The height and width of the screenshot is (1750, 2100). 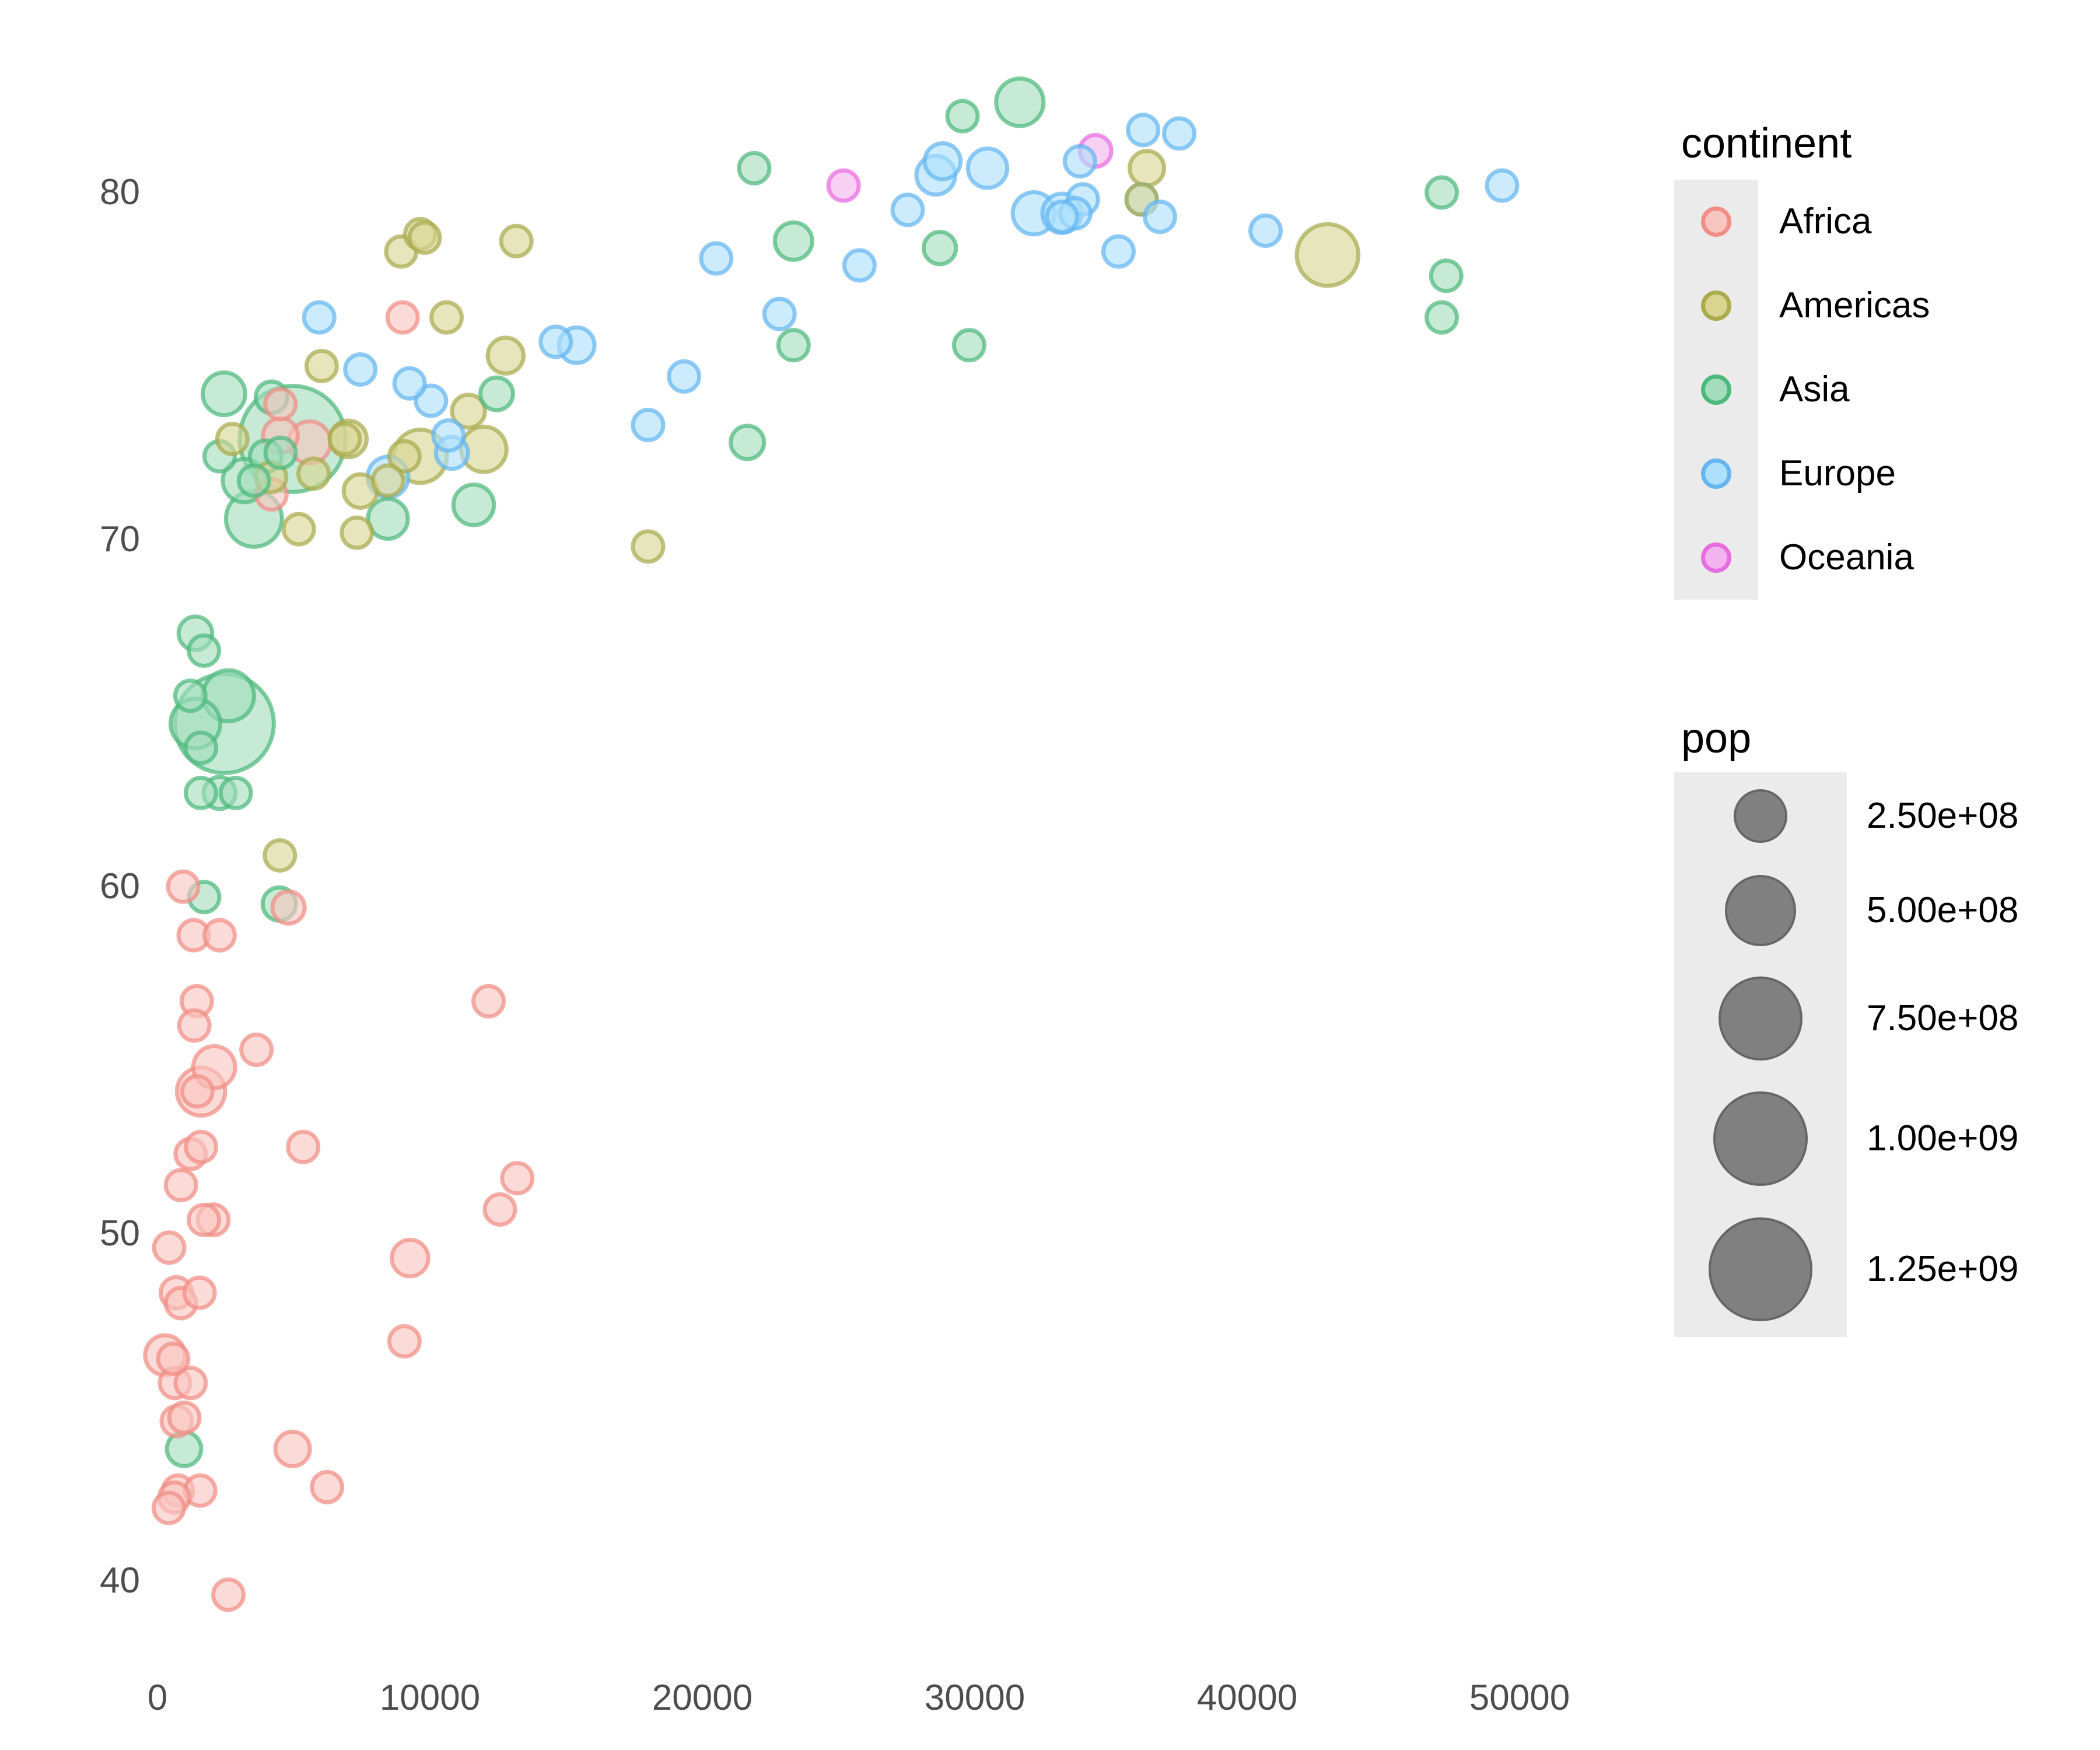 I want to click on x-axis-tick-label: 40000, so click(x=1247, y=1698).